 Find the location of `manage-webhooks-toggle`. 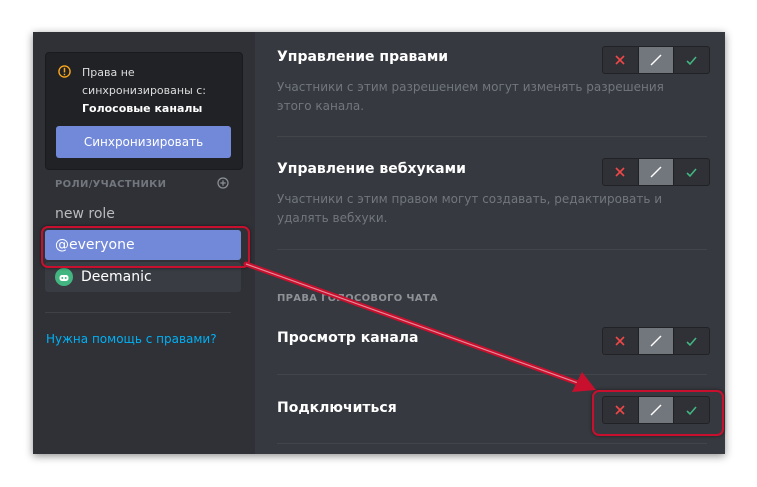

manage-webhooks-toggle is located at coordinates (656, 172).